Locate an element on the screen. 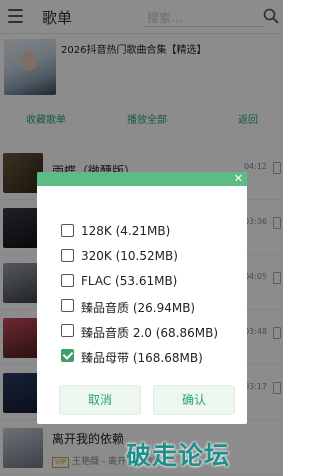 This screenshot has height=476, width=320. quality-option: 臻品音质 2.0 (68.86MB) is located at coordinates (151, 331).